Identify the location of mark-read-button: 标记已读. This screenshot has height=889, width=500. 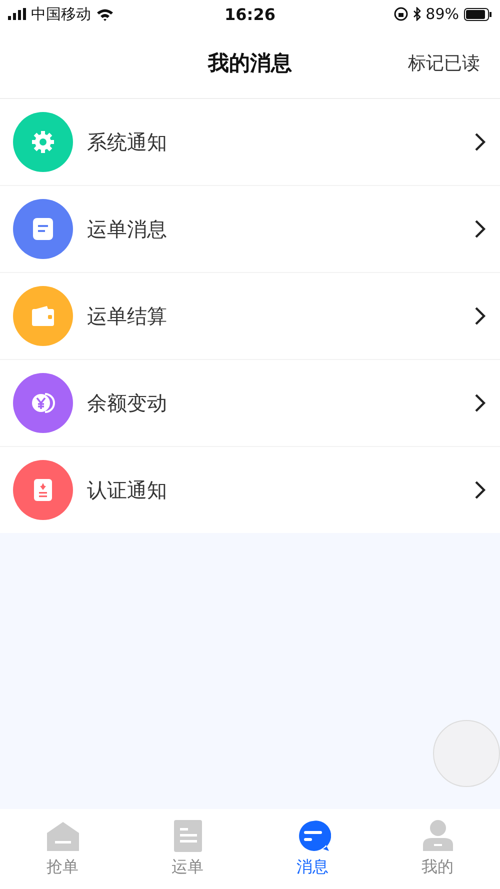
(444, 63).